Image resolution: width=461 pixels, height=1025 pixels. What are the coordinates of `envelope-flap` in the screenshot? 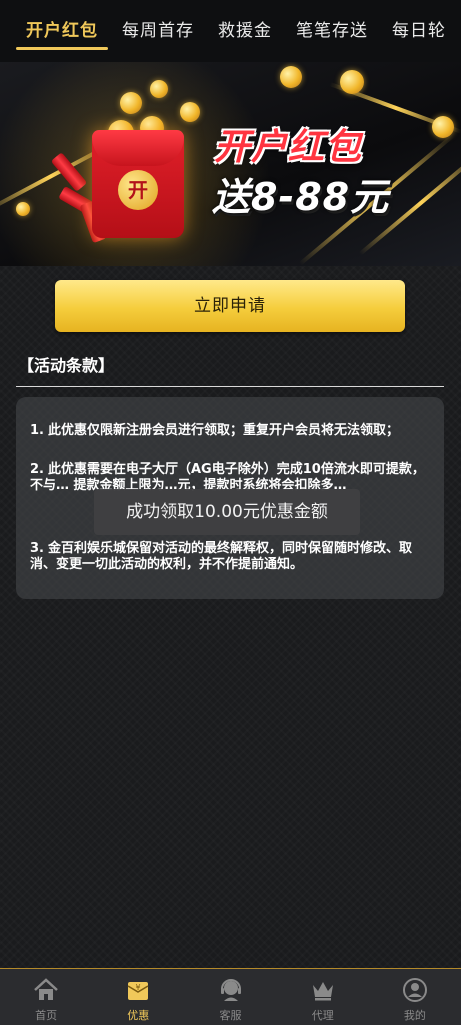 It's located at (138, 148).